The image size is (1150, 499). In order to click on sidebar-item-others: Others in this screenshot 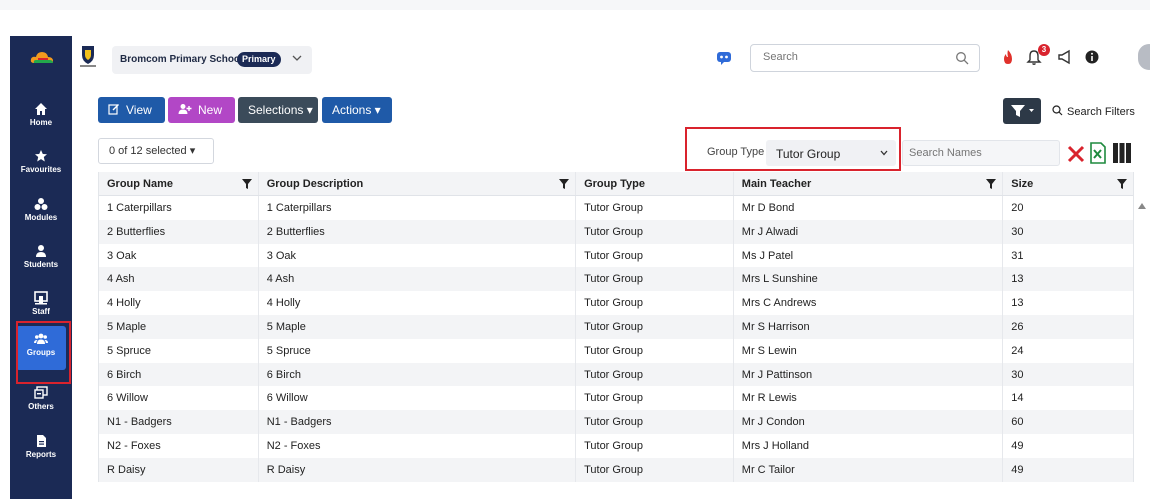, I will do `click(41, 402)`.